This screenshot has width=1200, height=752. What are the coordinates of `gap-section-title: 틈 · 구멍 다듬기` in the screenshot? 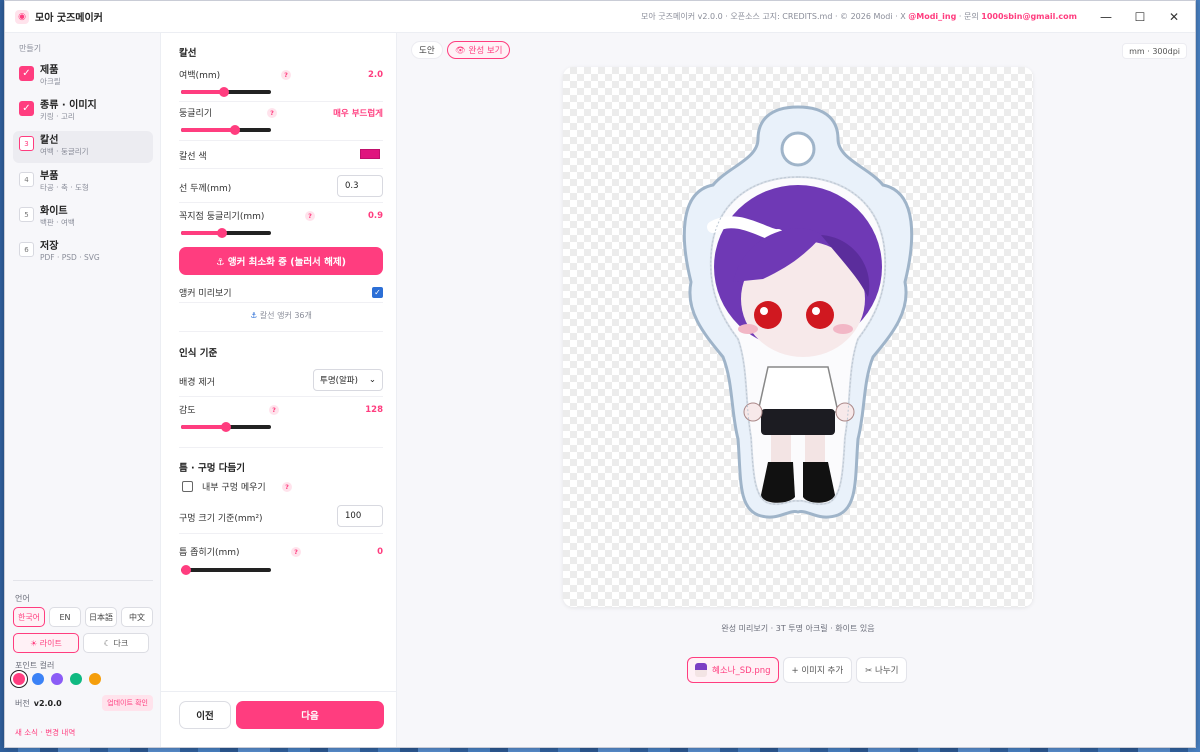 It's located at (212, 468).